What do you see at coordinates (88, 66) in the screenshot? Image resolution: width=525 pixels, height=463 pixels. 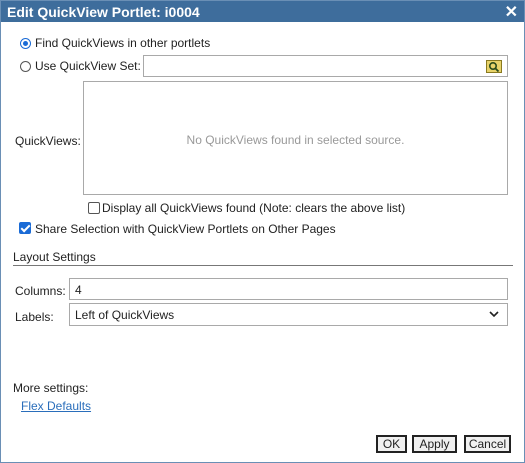 I see `use-quickview-set-label: Use QuickView Set:` at bounding box center [88, 66].